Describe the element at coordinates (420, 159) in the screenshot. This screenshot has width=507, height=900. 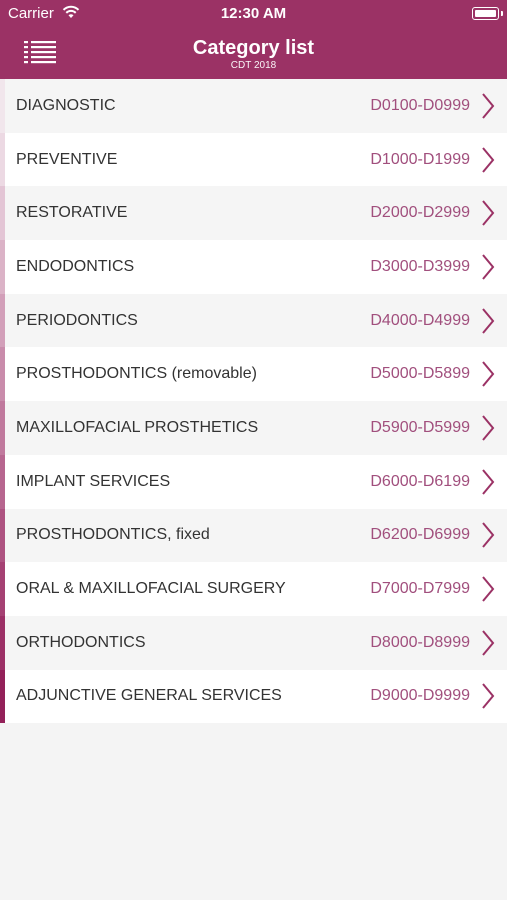
I see `category-code-range: D1000-D1999` at that location.